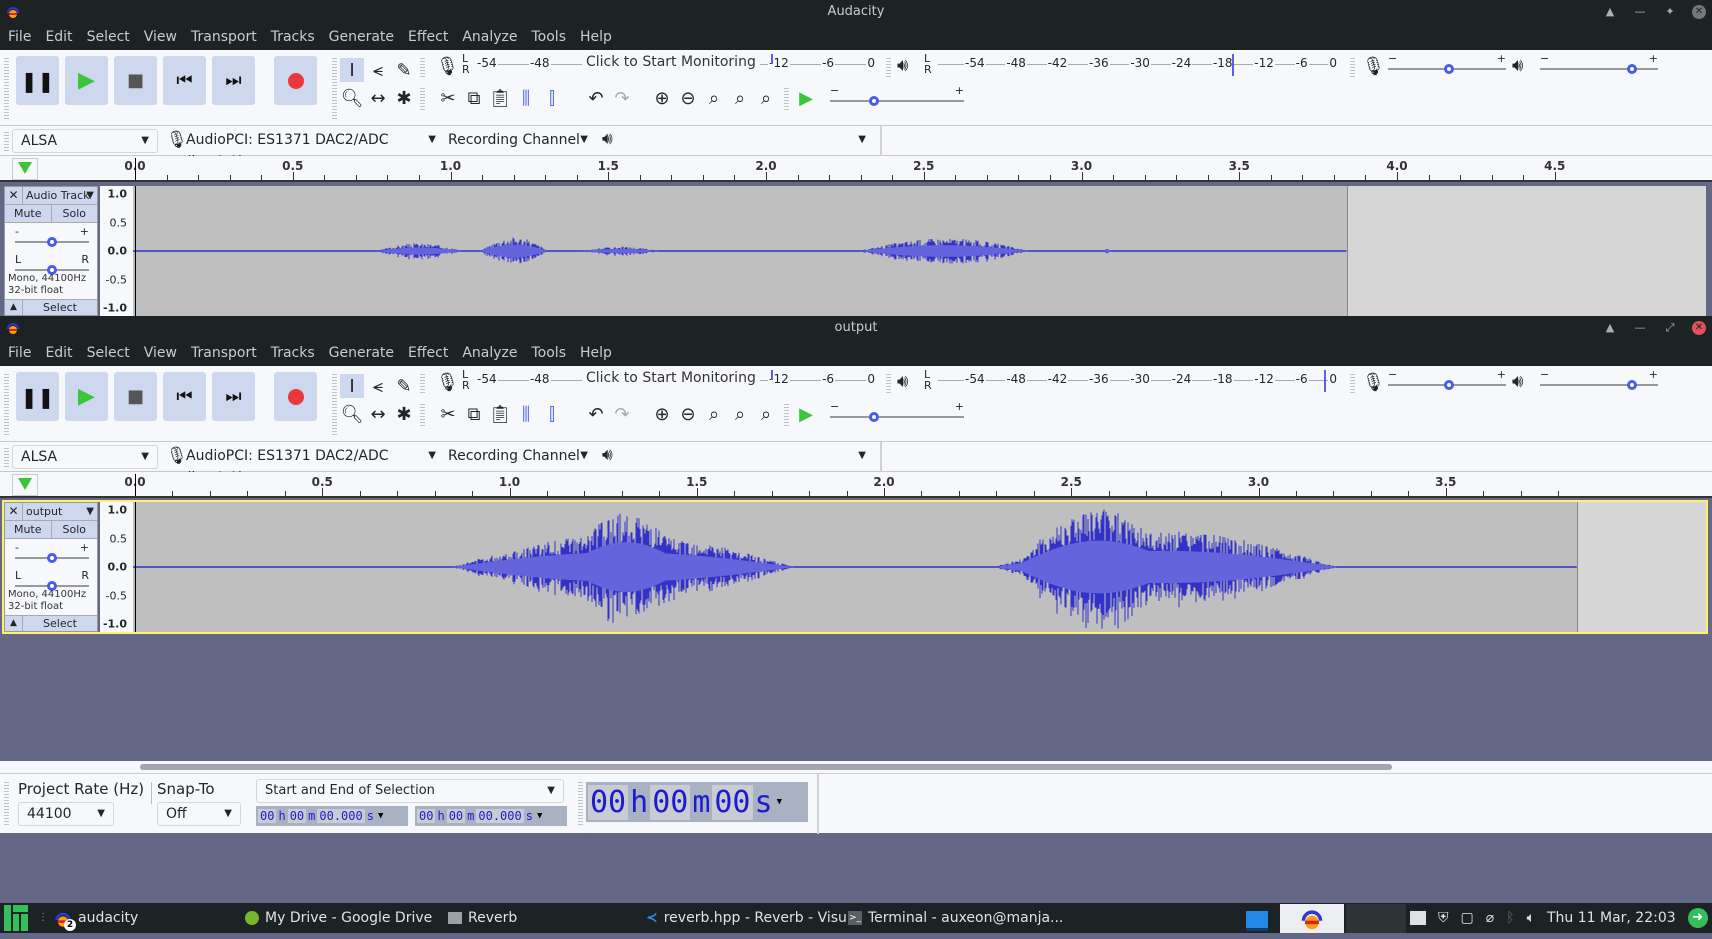  Describe the element at coordinates (19, 37) in the screenshot. I see `menu-file: File` at that location.